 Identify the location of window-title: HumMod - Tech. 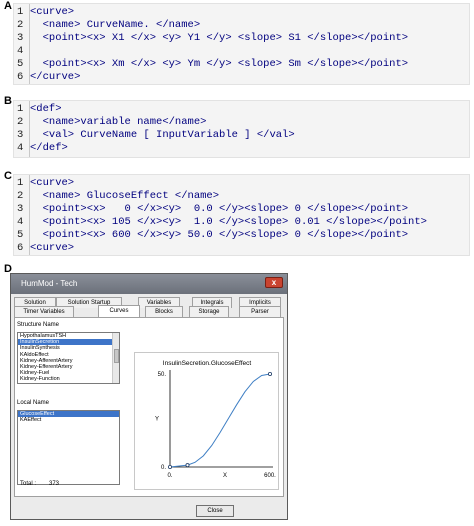
(49, 283).